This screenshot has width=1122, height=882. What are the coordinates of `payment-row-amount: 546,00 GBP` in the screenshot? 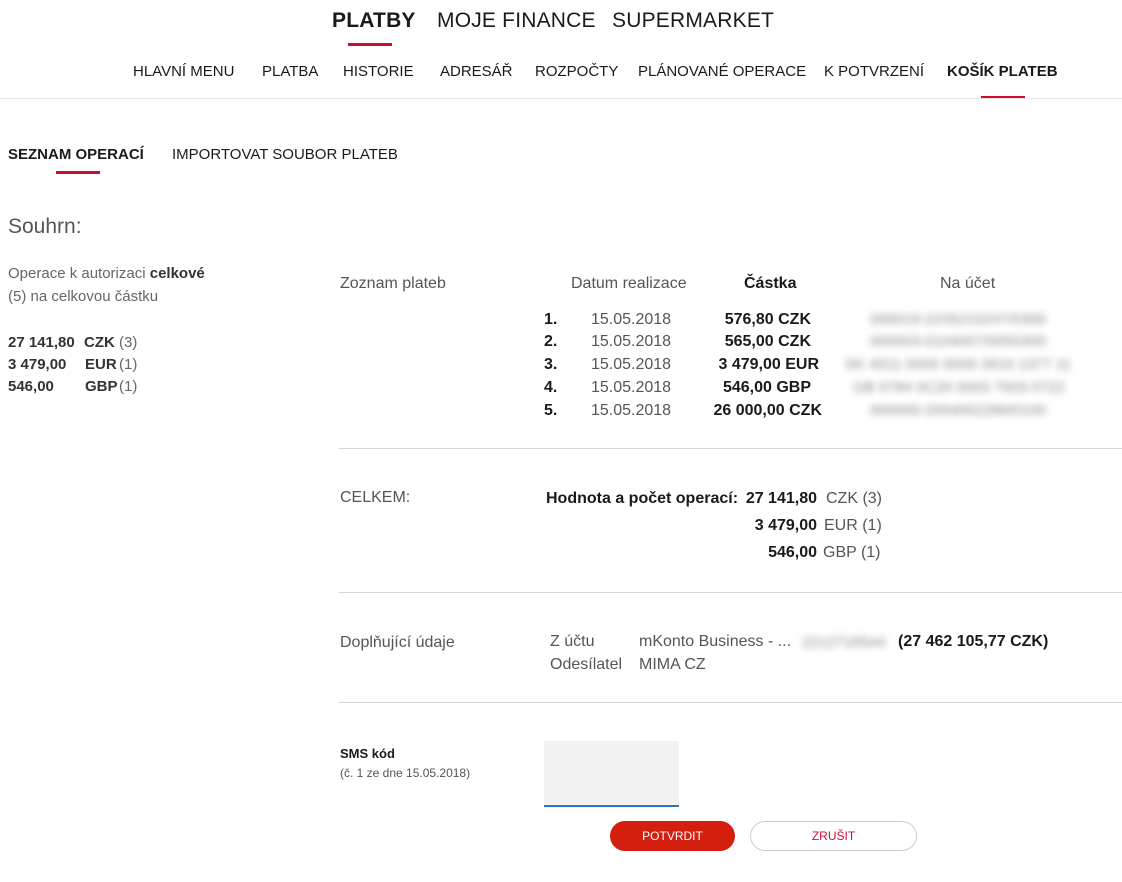 It's located at (766, 387).